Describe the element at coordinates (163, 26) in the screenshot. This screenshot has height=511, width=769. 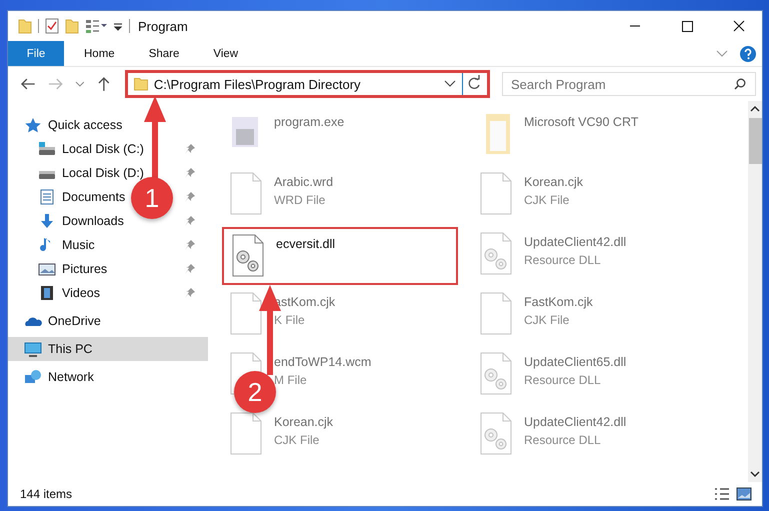
I see `window-title: Program` at that location.